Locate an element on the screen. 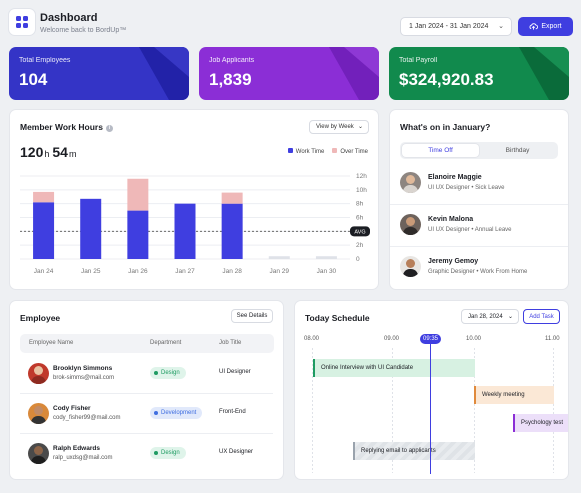 The width and height of the screenshot is (581, 493). x-tick-label: Jan 27 is located at coordinates (185, 271).